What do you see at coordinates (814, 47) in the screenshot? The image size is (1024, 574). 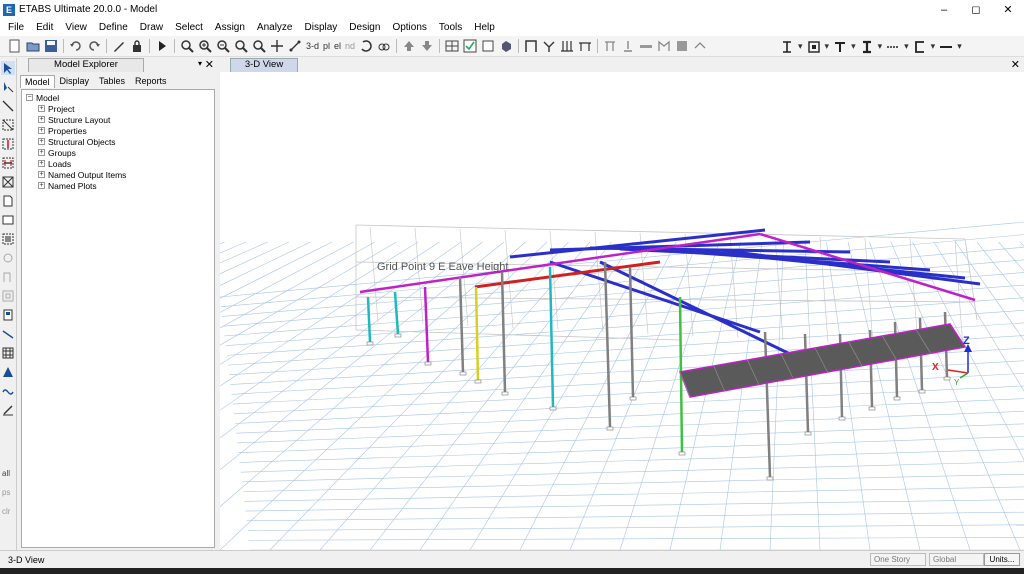 I see `section-box-icon` at bounding box center [814, 47].